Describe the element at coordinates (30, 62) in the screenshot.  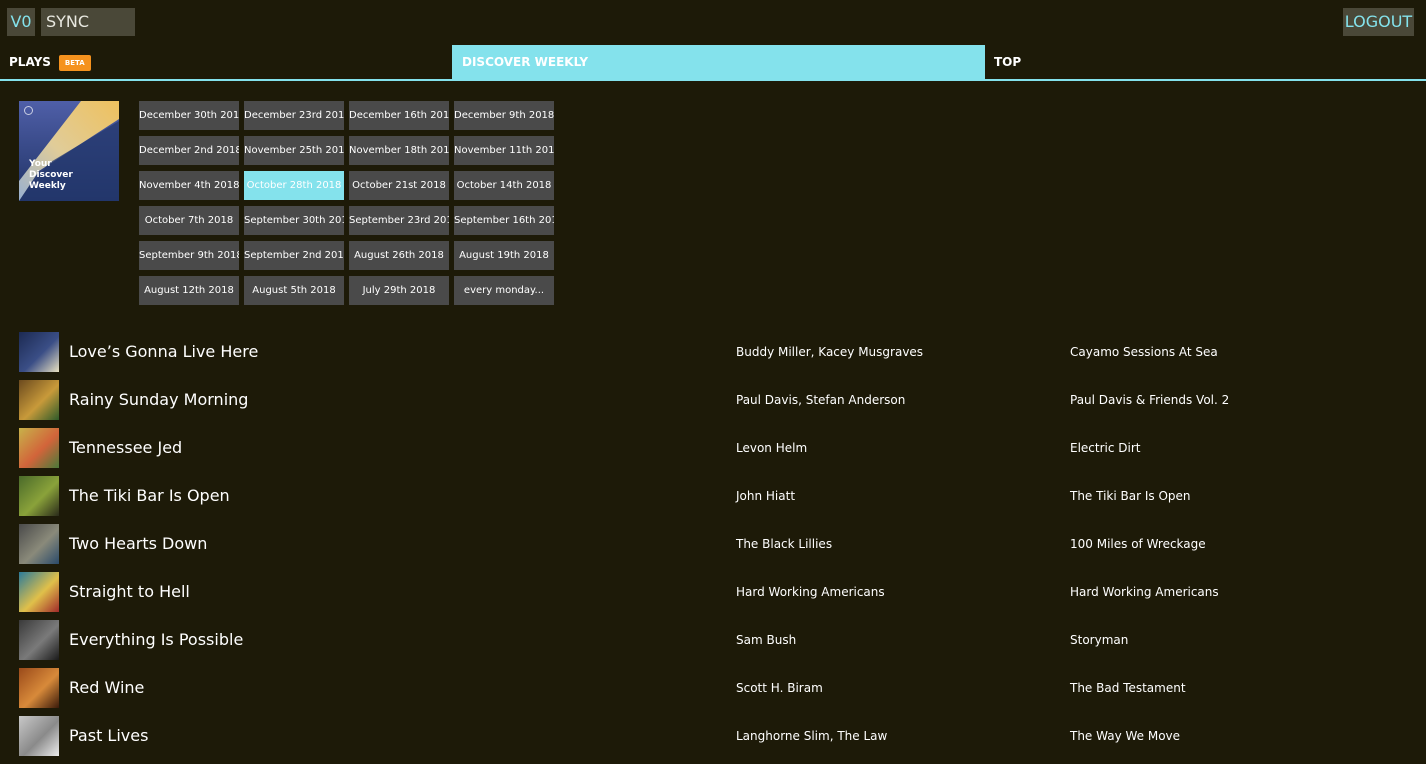
I see `tab-plays-label: PLAYS` at that location.